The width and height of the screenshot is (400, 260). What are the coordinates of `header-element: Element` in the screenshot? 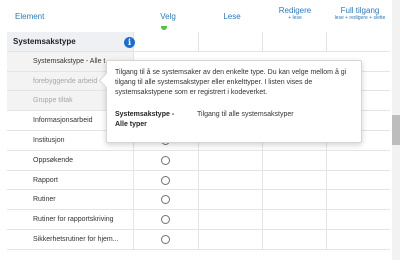 It's located at (30, 16).